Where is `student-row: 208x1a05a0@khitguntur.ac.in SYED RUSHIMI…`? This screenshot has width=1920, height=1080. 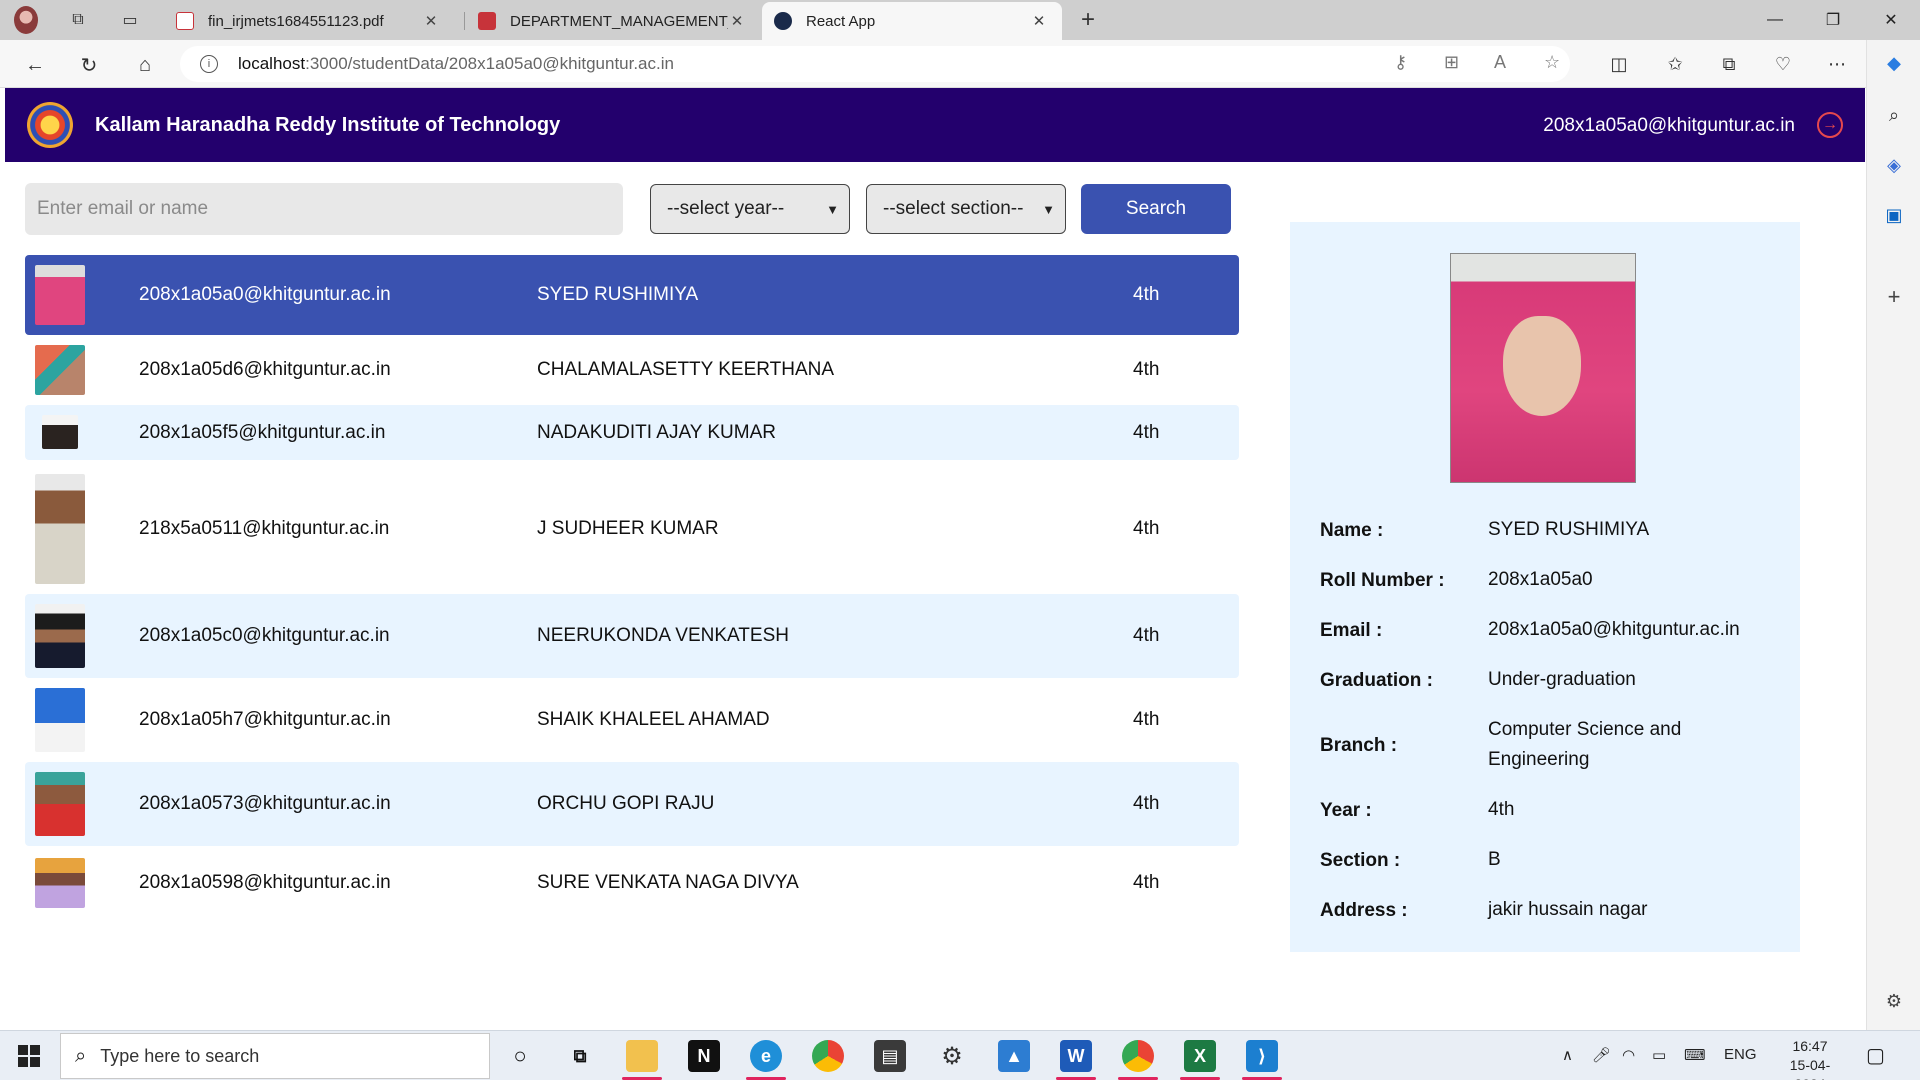
student-row: 208x1a05a0@khitguntur.ac.in SYED RUSHIMI… is located at coordinates (632, 295).